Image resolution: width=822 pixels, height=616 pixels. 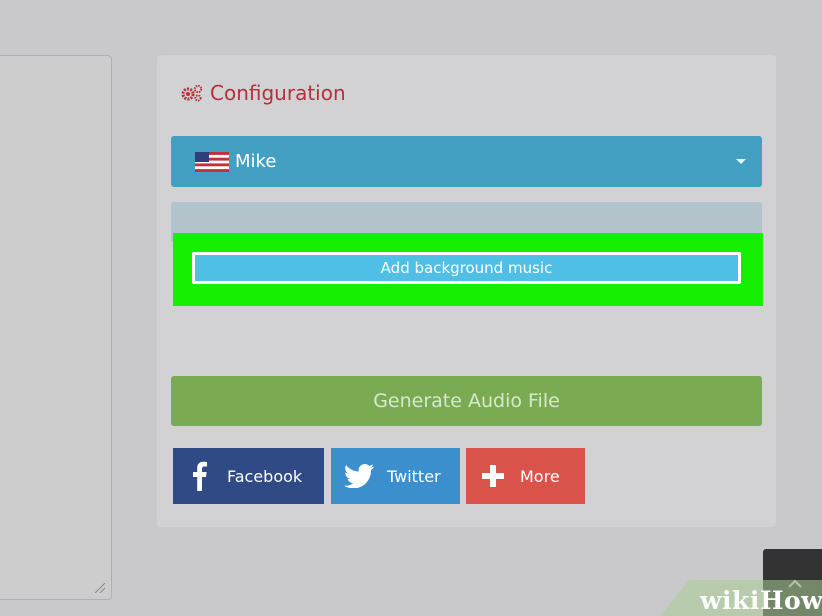 I want to click on more-share-button: More, so click(x=525, y=476).